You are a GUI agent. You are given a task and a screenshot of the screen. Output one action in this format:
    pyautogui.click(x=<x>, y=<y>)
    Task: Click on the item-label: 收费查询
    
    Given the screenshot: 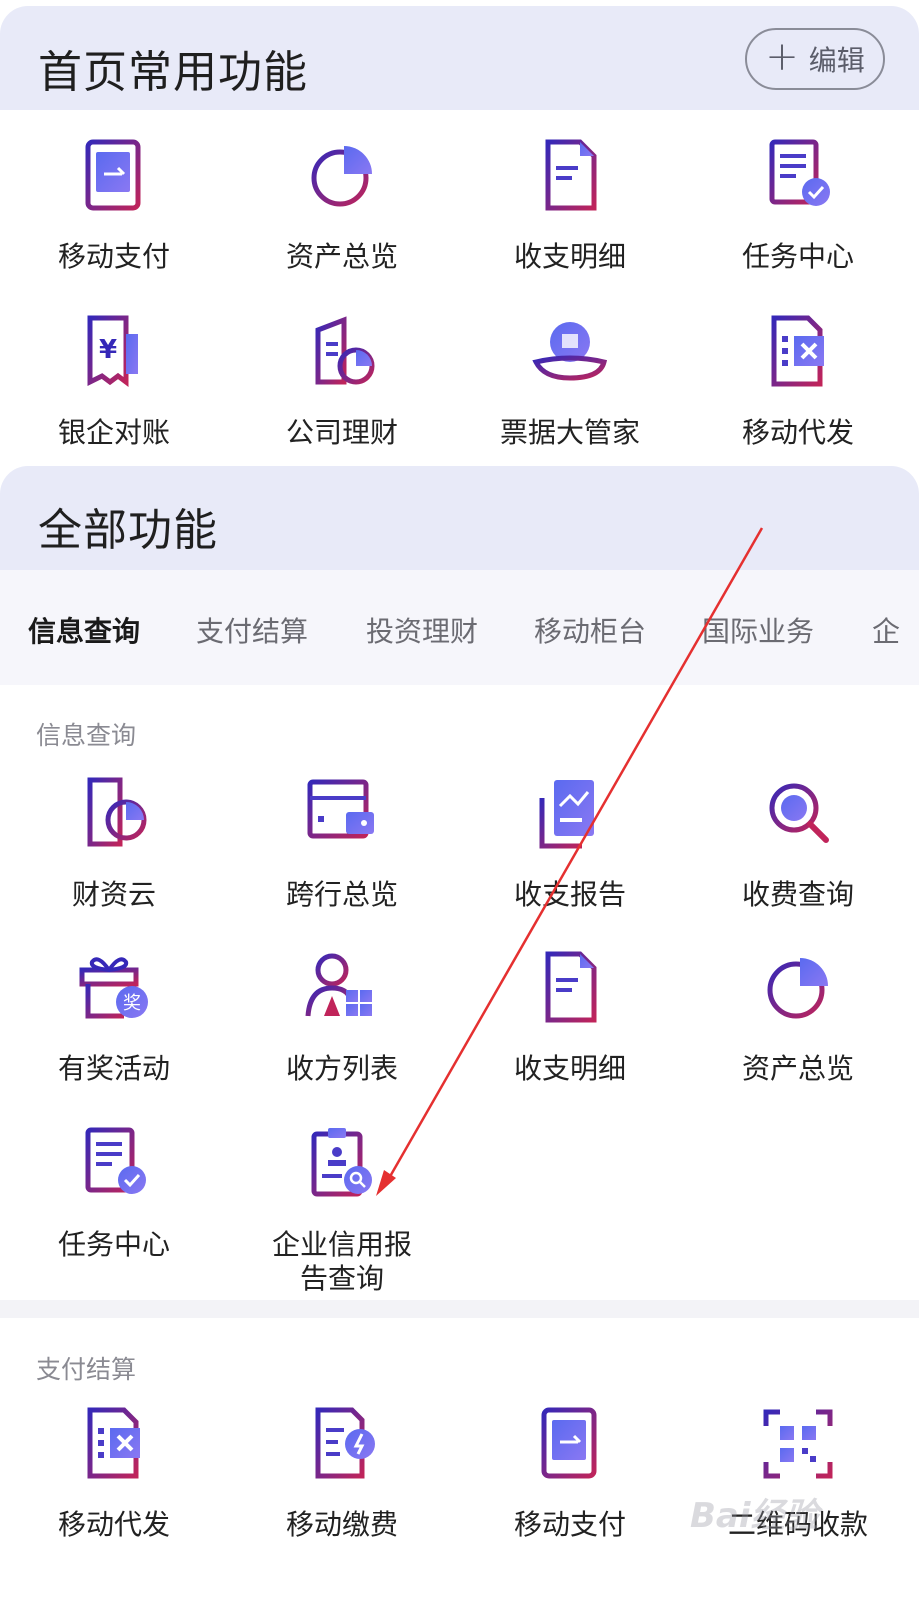 What is the action you would take?
    pyautogui.click(x=797, y=894)
    